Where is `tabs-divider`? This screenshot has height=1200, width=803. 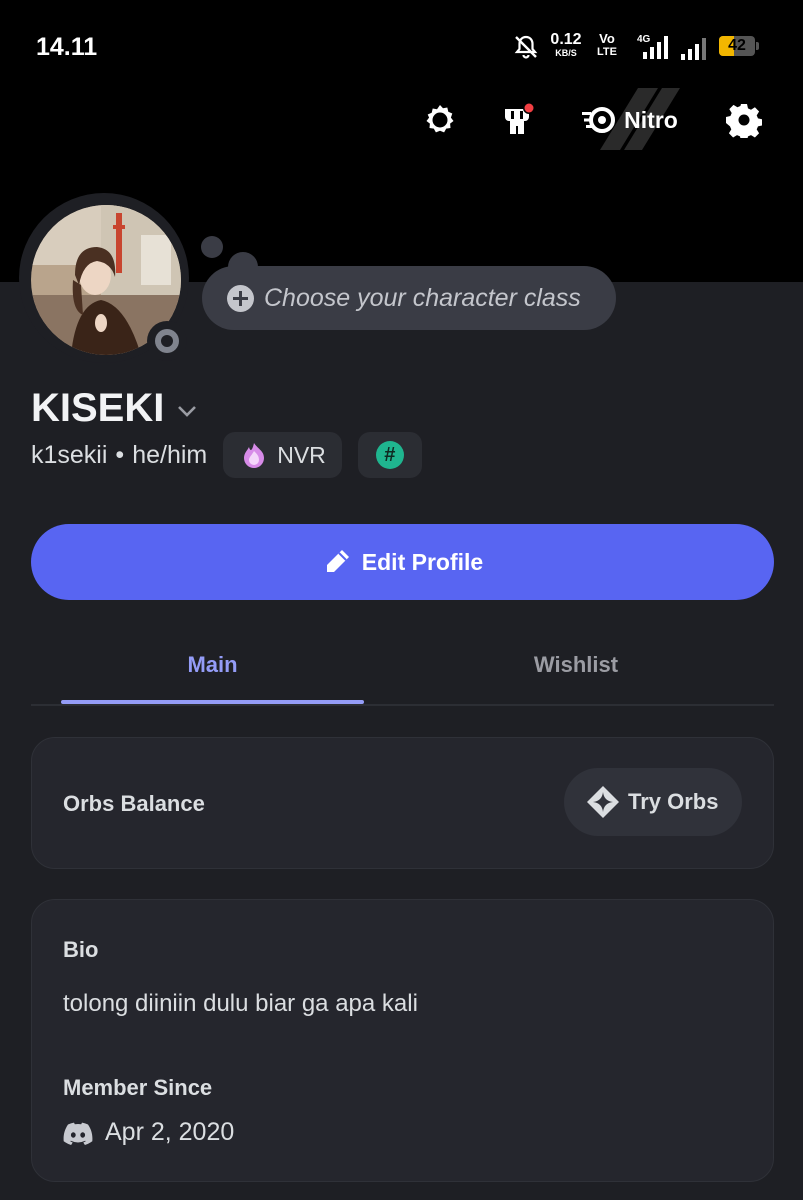
tabs-divider is located at coordinates (402, 705).